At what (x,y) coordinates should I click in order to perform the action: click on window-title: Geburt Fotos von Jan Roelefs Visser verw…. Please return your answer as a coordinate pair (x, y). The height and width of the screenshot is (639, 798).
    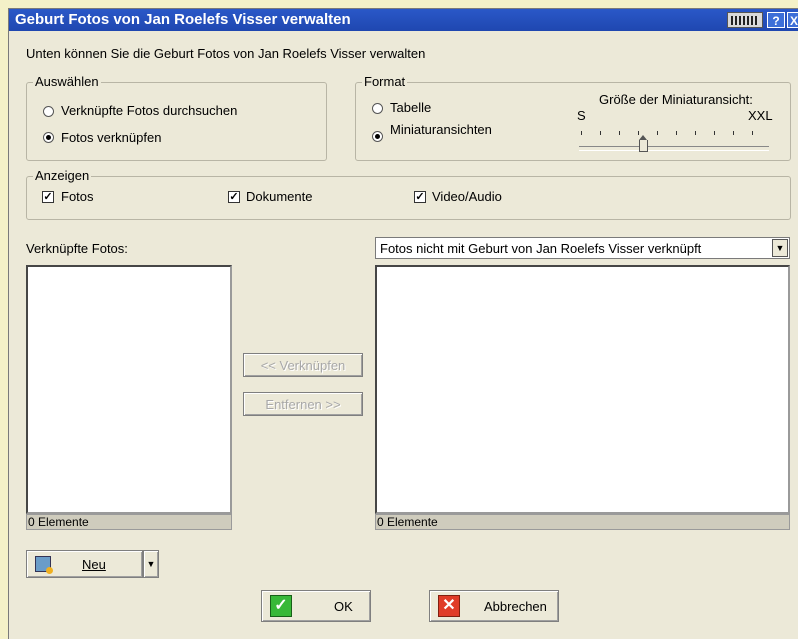
    Looking at the image, I should click on (183, 19).